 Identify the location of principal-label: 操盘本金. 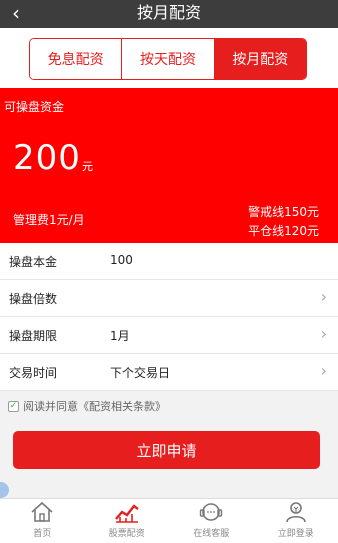
(33, 262).